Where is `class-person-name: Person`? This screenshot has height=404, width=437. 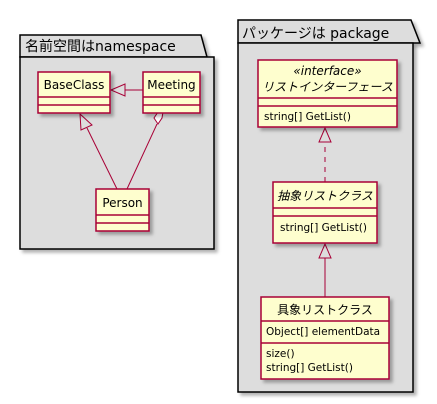
class-person-name: Person is located at coordinates (122, 203).